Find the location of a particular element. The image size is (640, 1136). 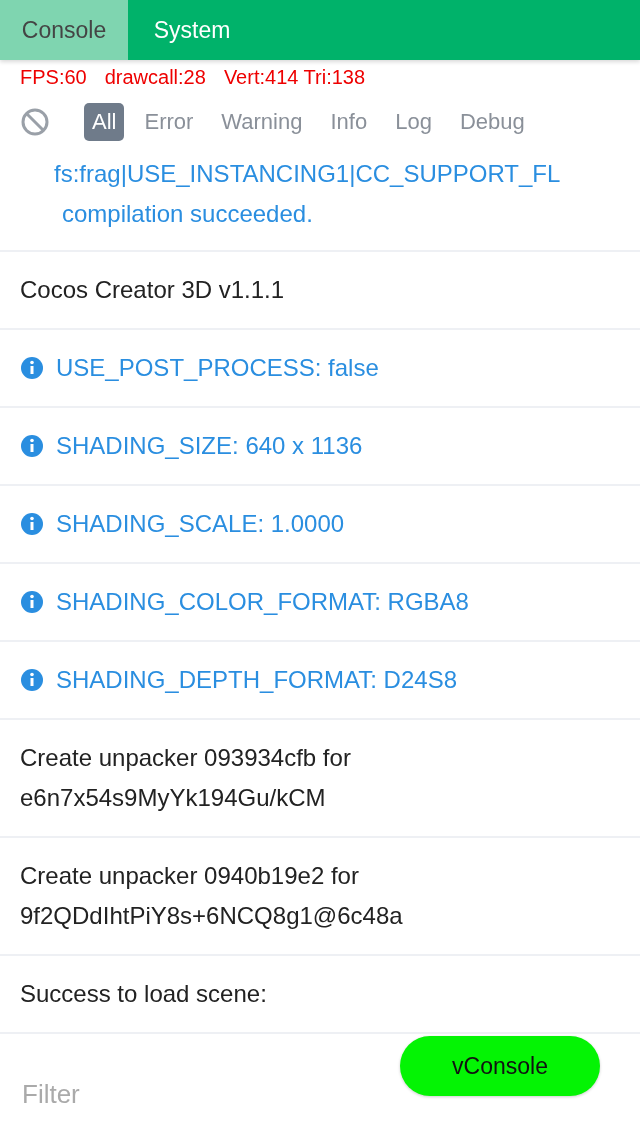

filter-tab: Log is located at coordinates (413, 122).